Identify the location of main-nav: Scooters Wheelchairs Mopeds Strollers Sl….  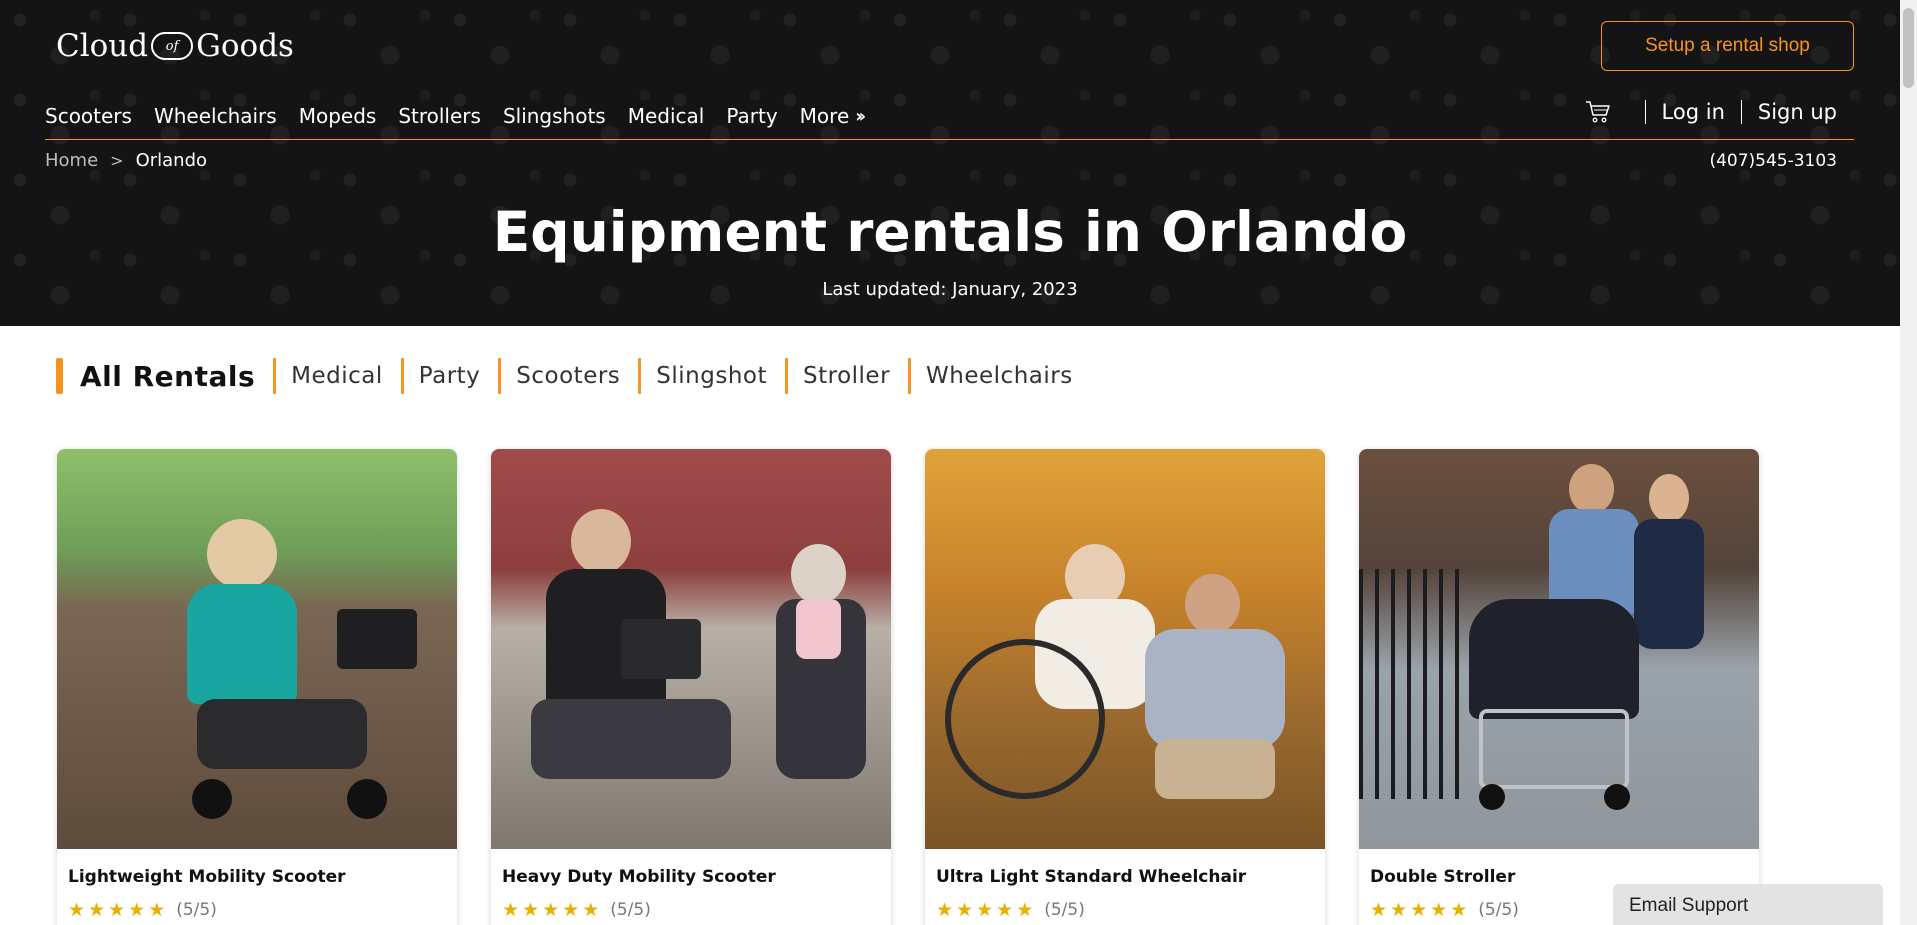
(464, 116).